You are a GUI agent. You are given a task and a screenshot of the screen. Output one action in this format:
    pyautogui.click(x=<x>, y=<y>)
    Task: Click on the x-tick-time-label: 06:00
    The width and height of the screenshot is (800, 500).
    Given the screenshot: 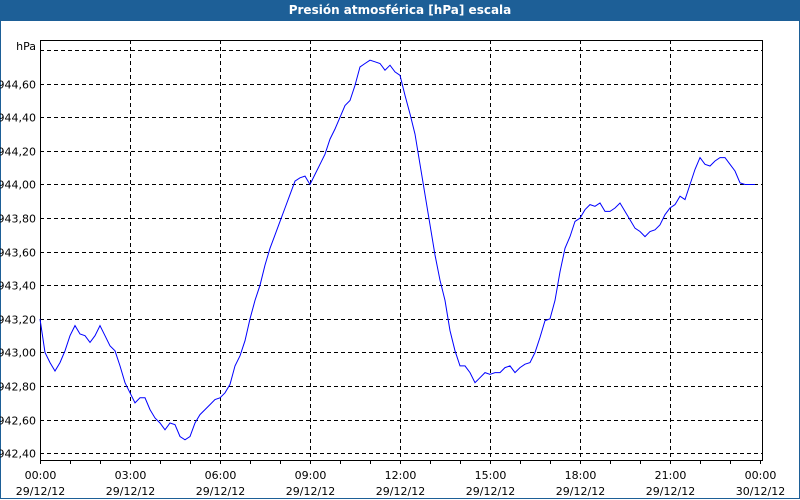 What is the action you would take?
    pyautogui.click(x=221, y=475)
    